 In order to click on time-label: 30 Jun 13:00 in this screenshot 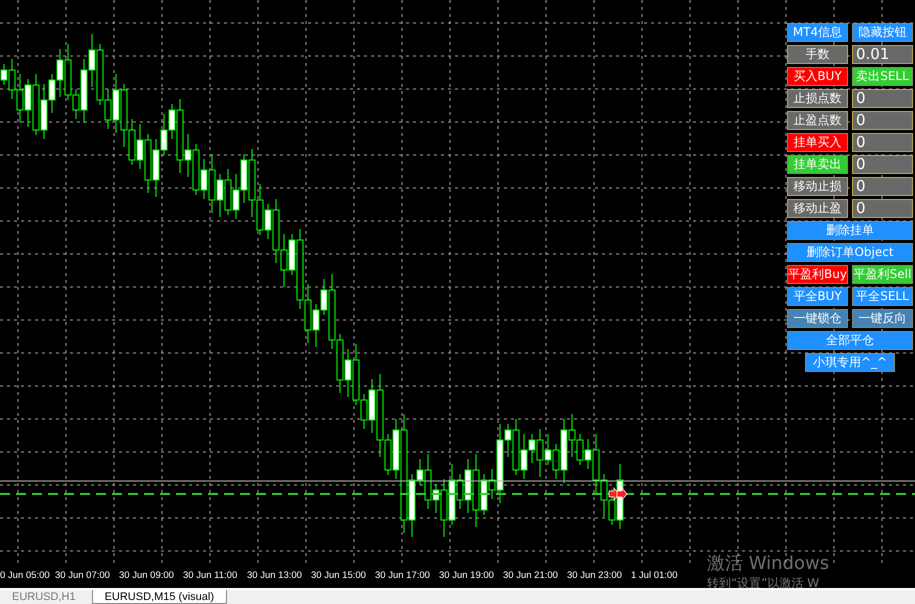, I will do `click(275, 575)`.